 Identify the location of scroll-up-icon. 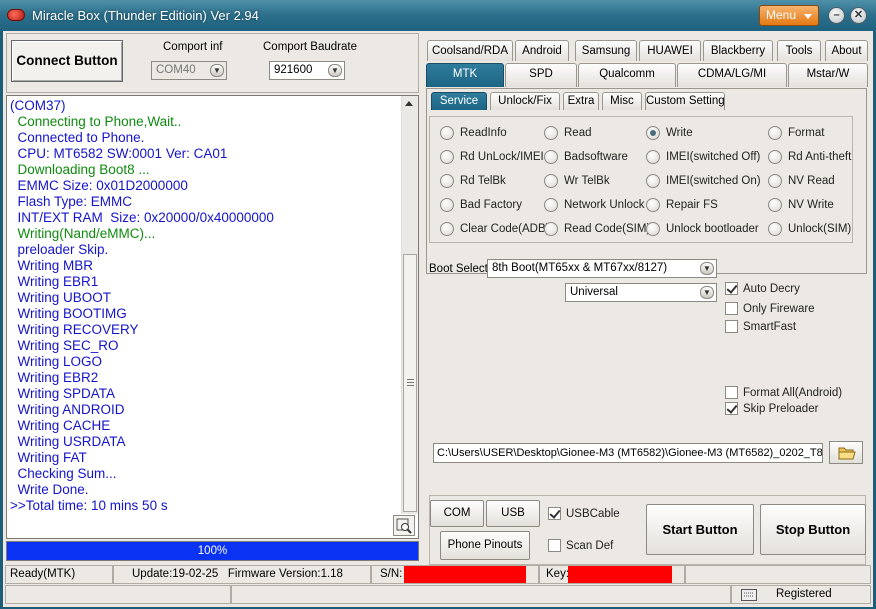
(409, 103).